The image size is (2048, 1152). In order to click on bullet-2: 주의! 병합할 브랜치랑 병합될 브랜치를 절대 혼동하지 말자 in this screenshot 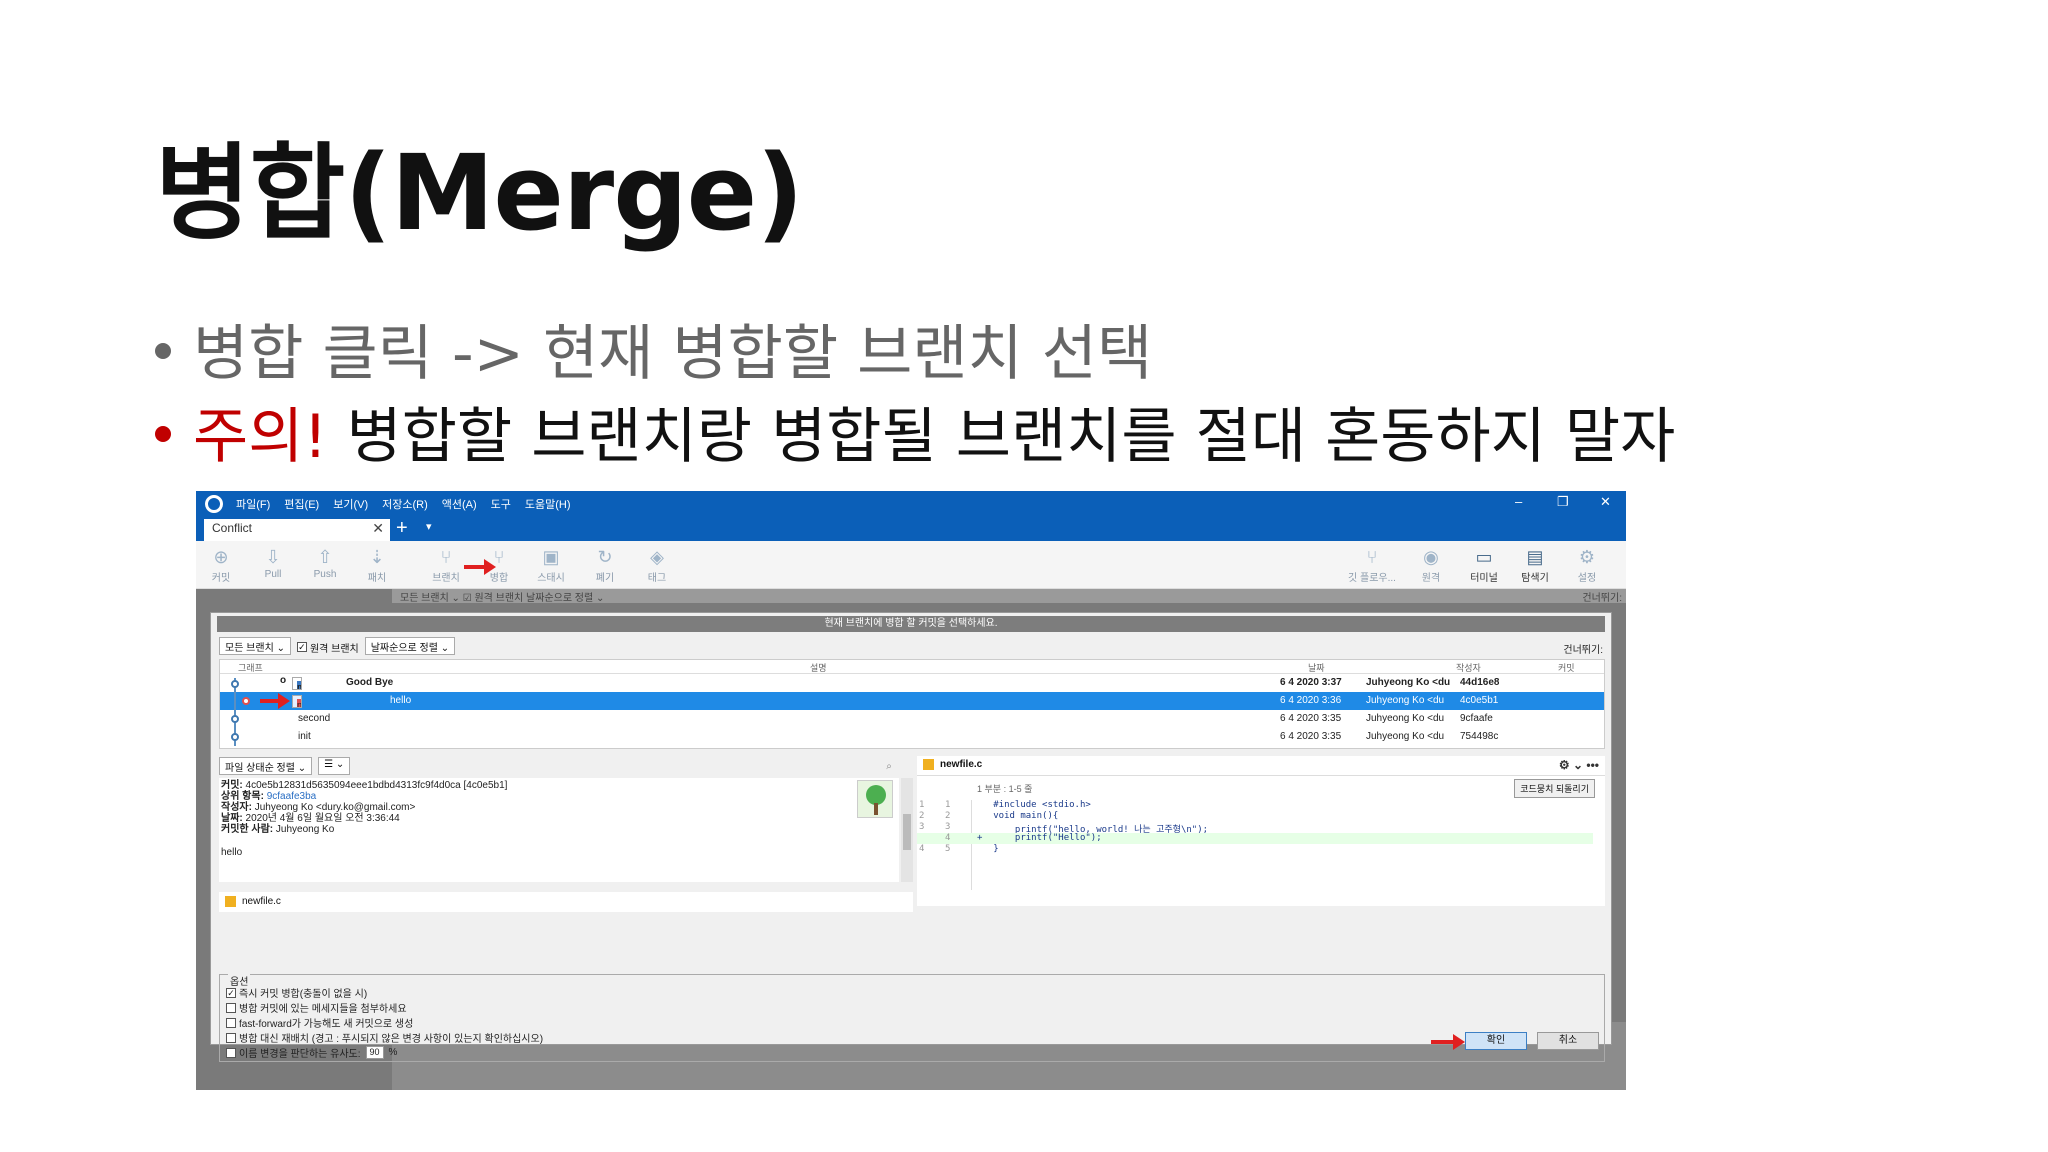, I will do `click(915, 431)`.